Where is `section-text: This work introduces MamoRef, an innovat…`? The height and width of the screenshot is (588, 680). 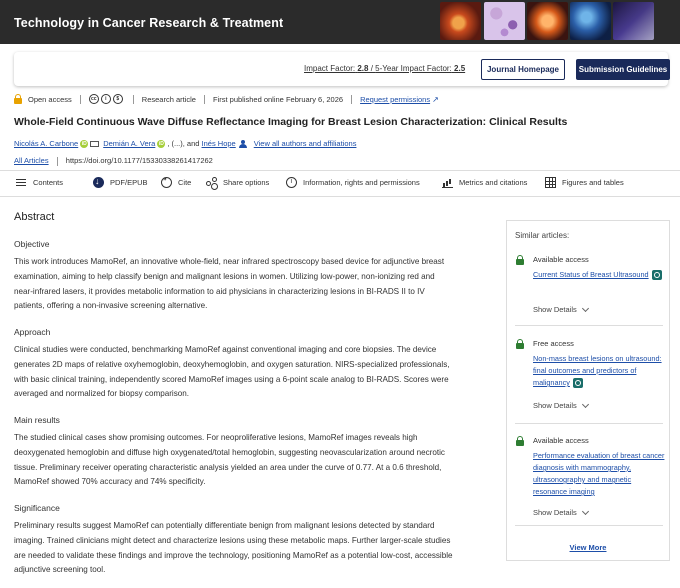
section-text: This work introduces MamoRef, an innovat… is located at coordinates (229, 284).